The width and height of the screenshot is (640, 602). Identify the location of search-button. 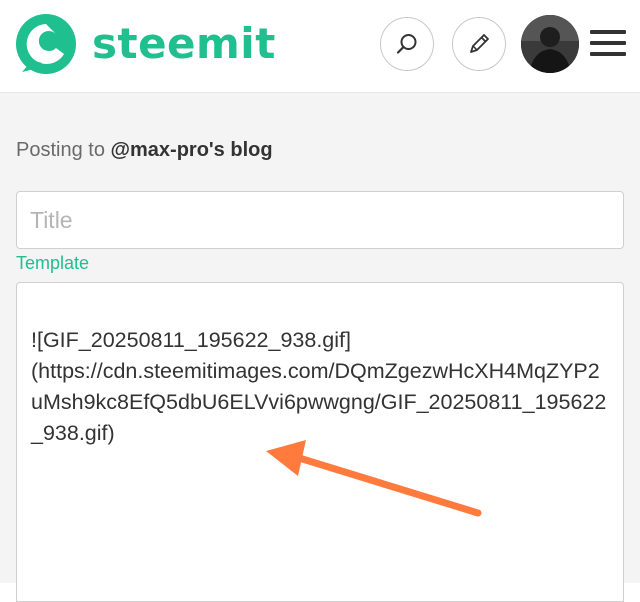
(407, 44).